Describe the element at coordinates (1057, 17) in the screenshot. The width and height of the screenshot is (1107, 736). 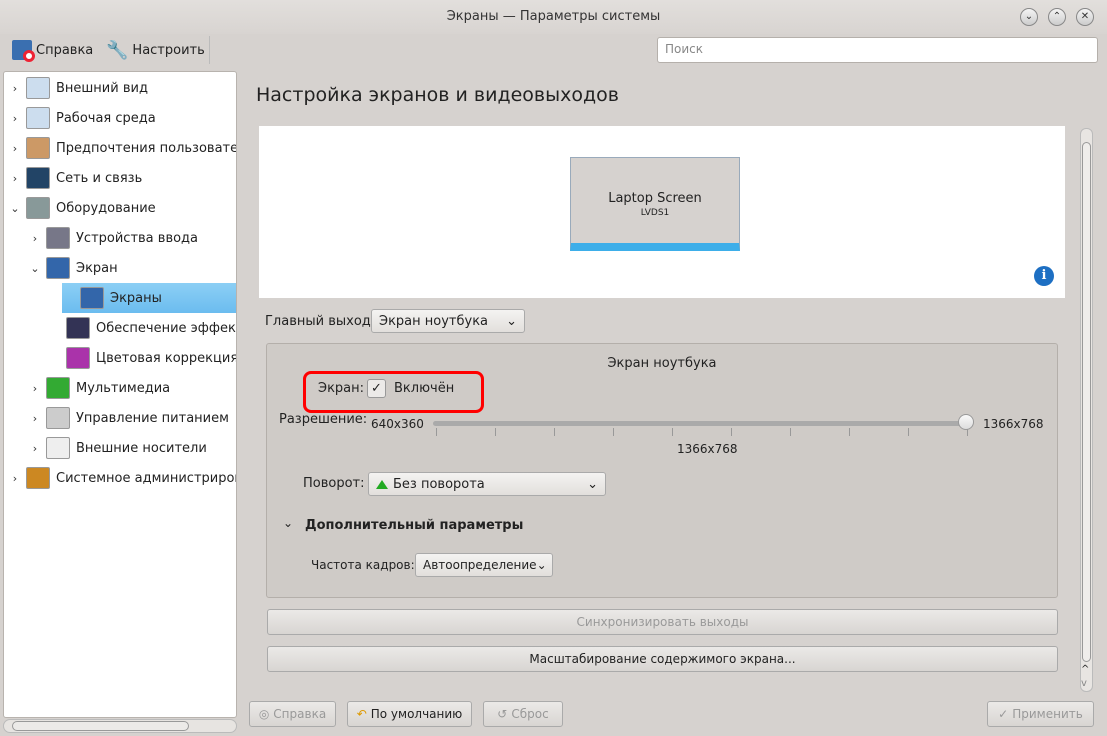
I see `maximize-button: ⌃` at that location.